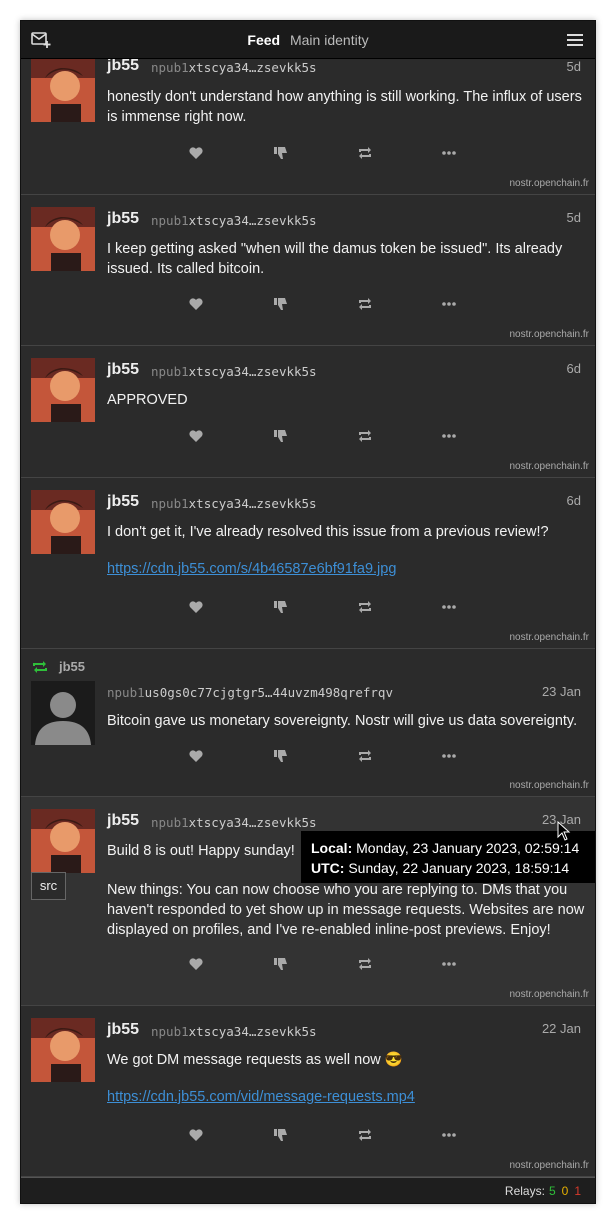 The width and height of the screenshot is (616, 1224). Describe the element at coordinates (561, 691) in the screenshot. I see `post-time: 23 Jan` at that location.